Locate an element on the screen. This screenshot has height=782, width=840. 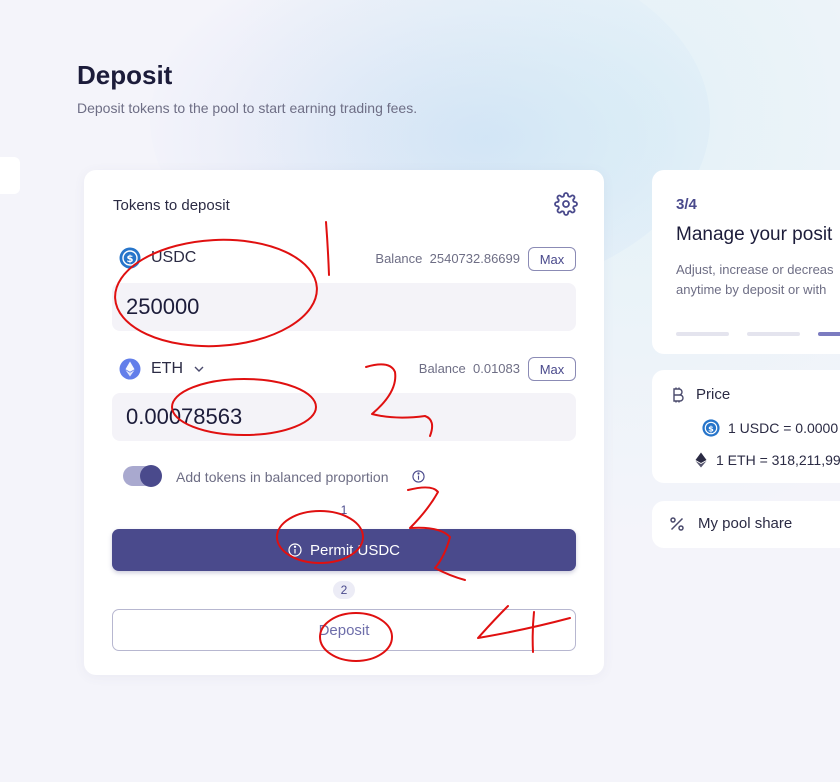
pool-share-title: My pool share is located at coordinates (745, 523).